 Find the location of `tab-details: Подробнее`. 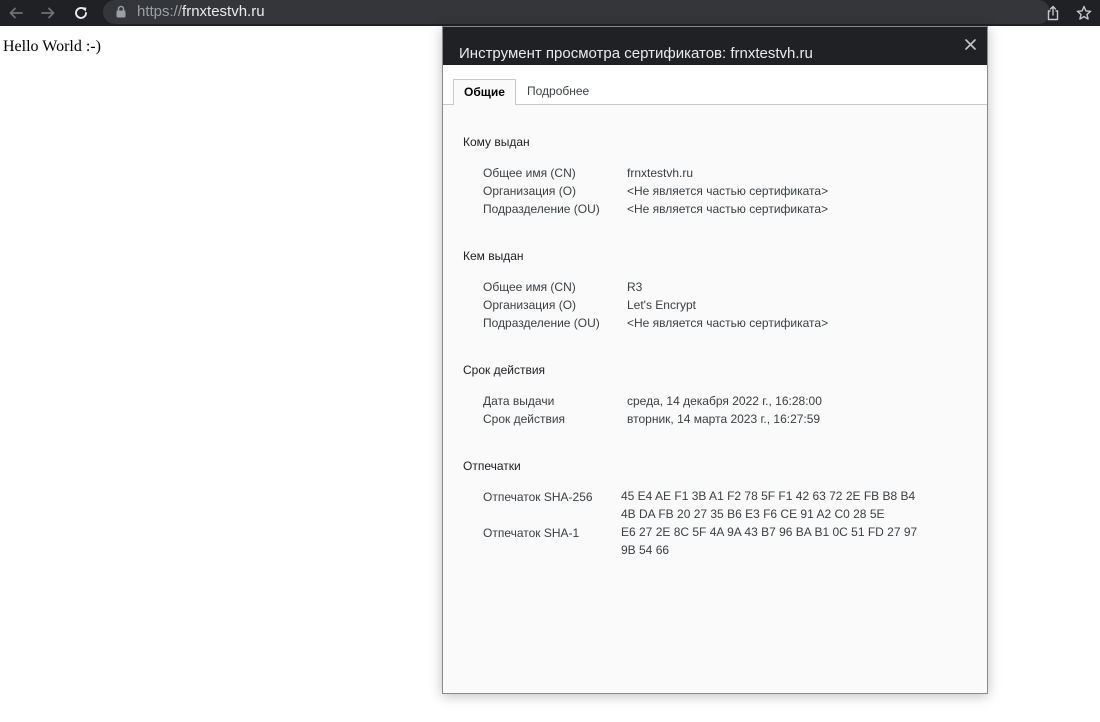

tab-details: Подробнее is located at coordinates (558, 91).